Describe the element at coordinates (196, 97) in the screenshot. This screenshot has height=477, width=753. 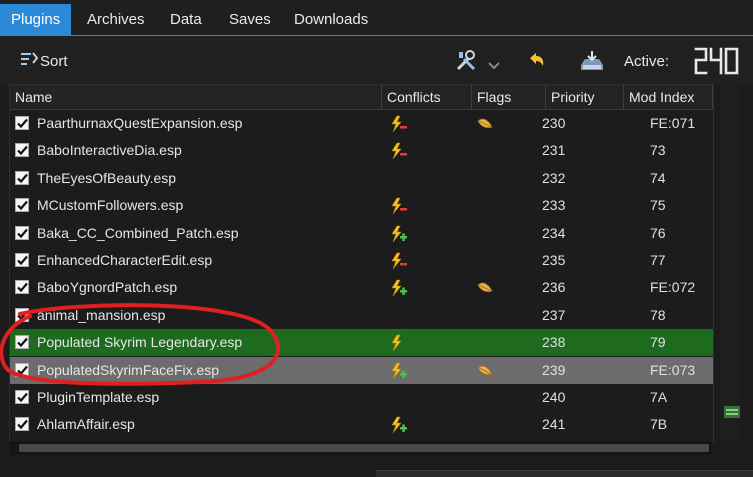
I see `column-name: Name` at that location.